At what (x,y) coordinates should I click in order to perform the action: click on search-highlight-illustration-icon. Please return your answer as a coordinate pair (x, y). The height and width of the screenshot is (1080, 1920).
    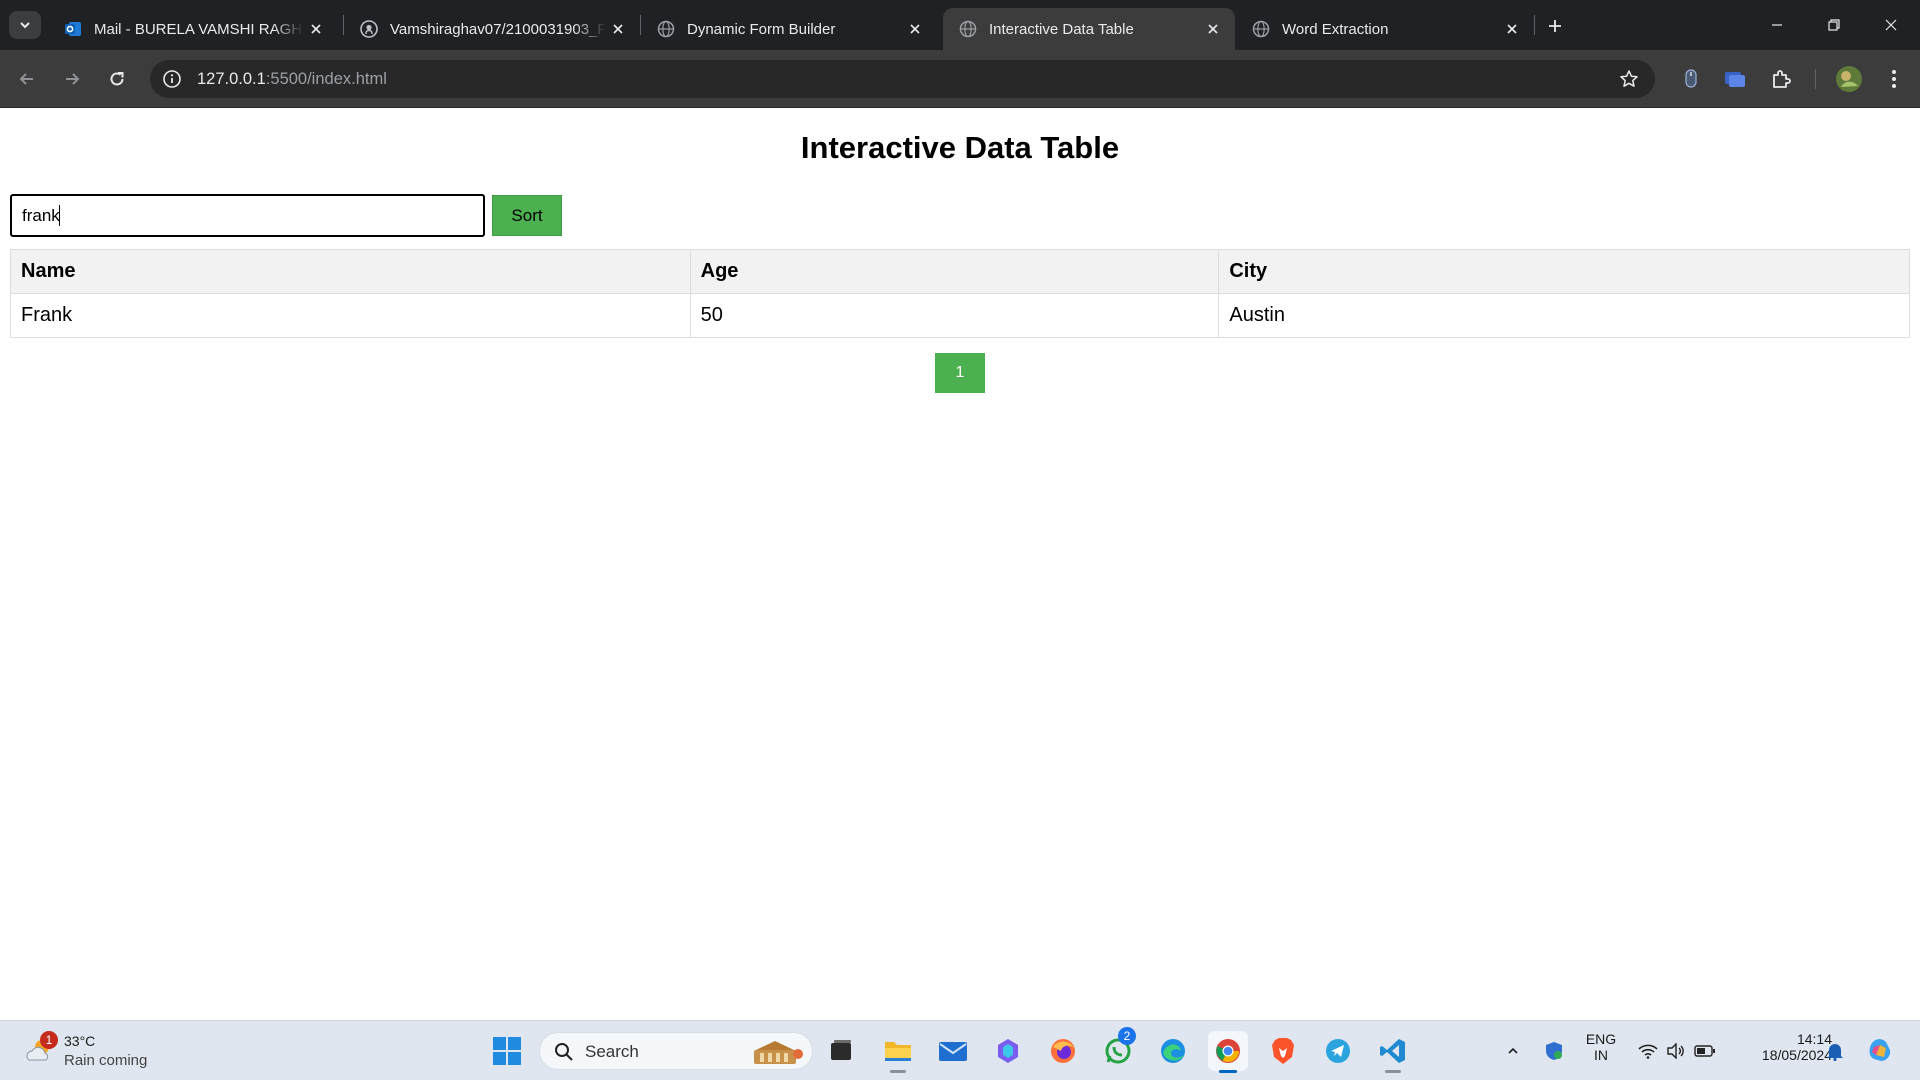
    Looking at the image, I should click on (778, 1052).